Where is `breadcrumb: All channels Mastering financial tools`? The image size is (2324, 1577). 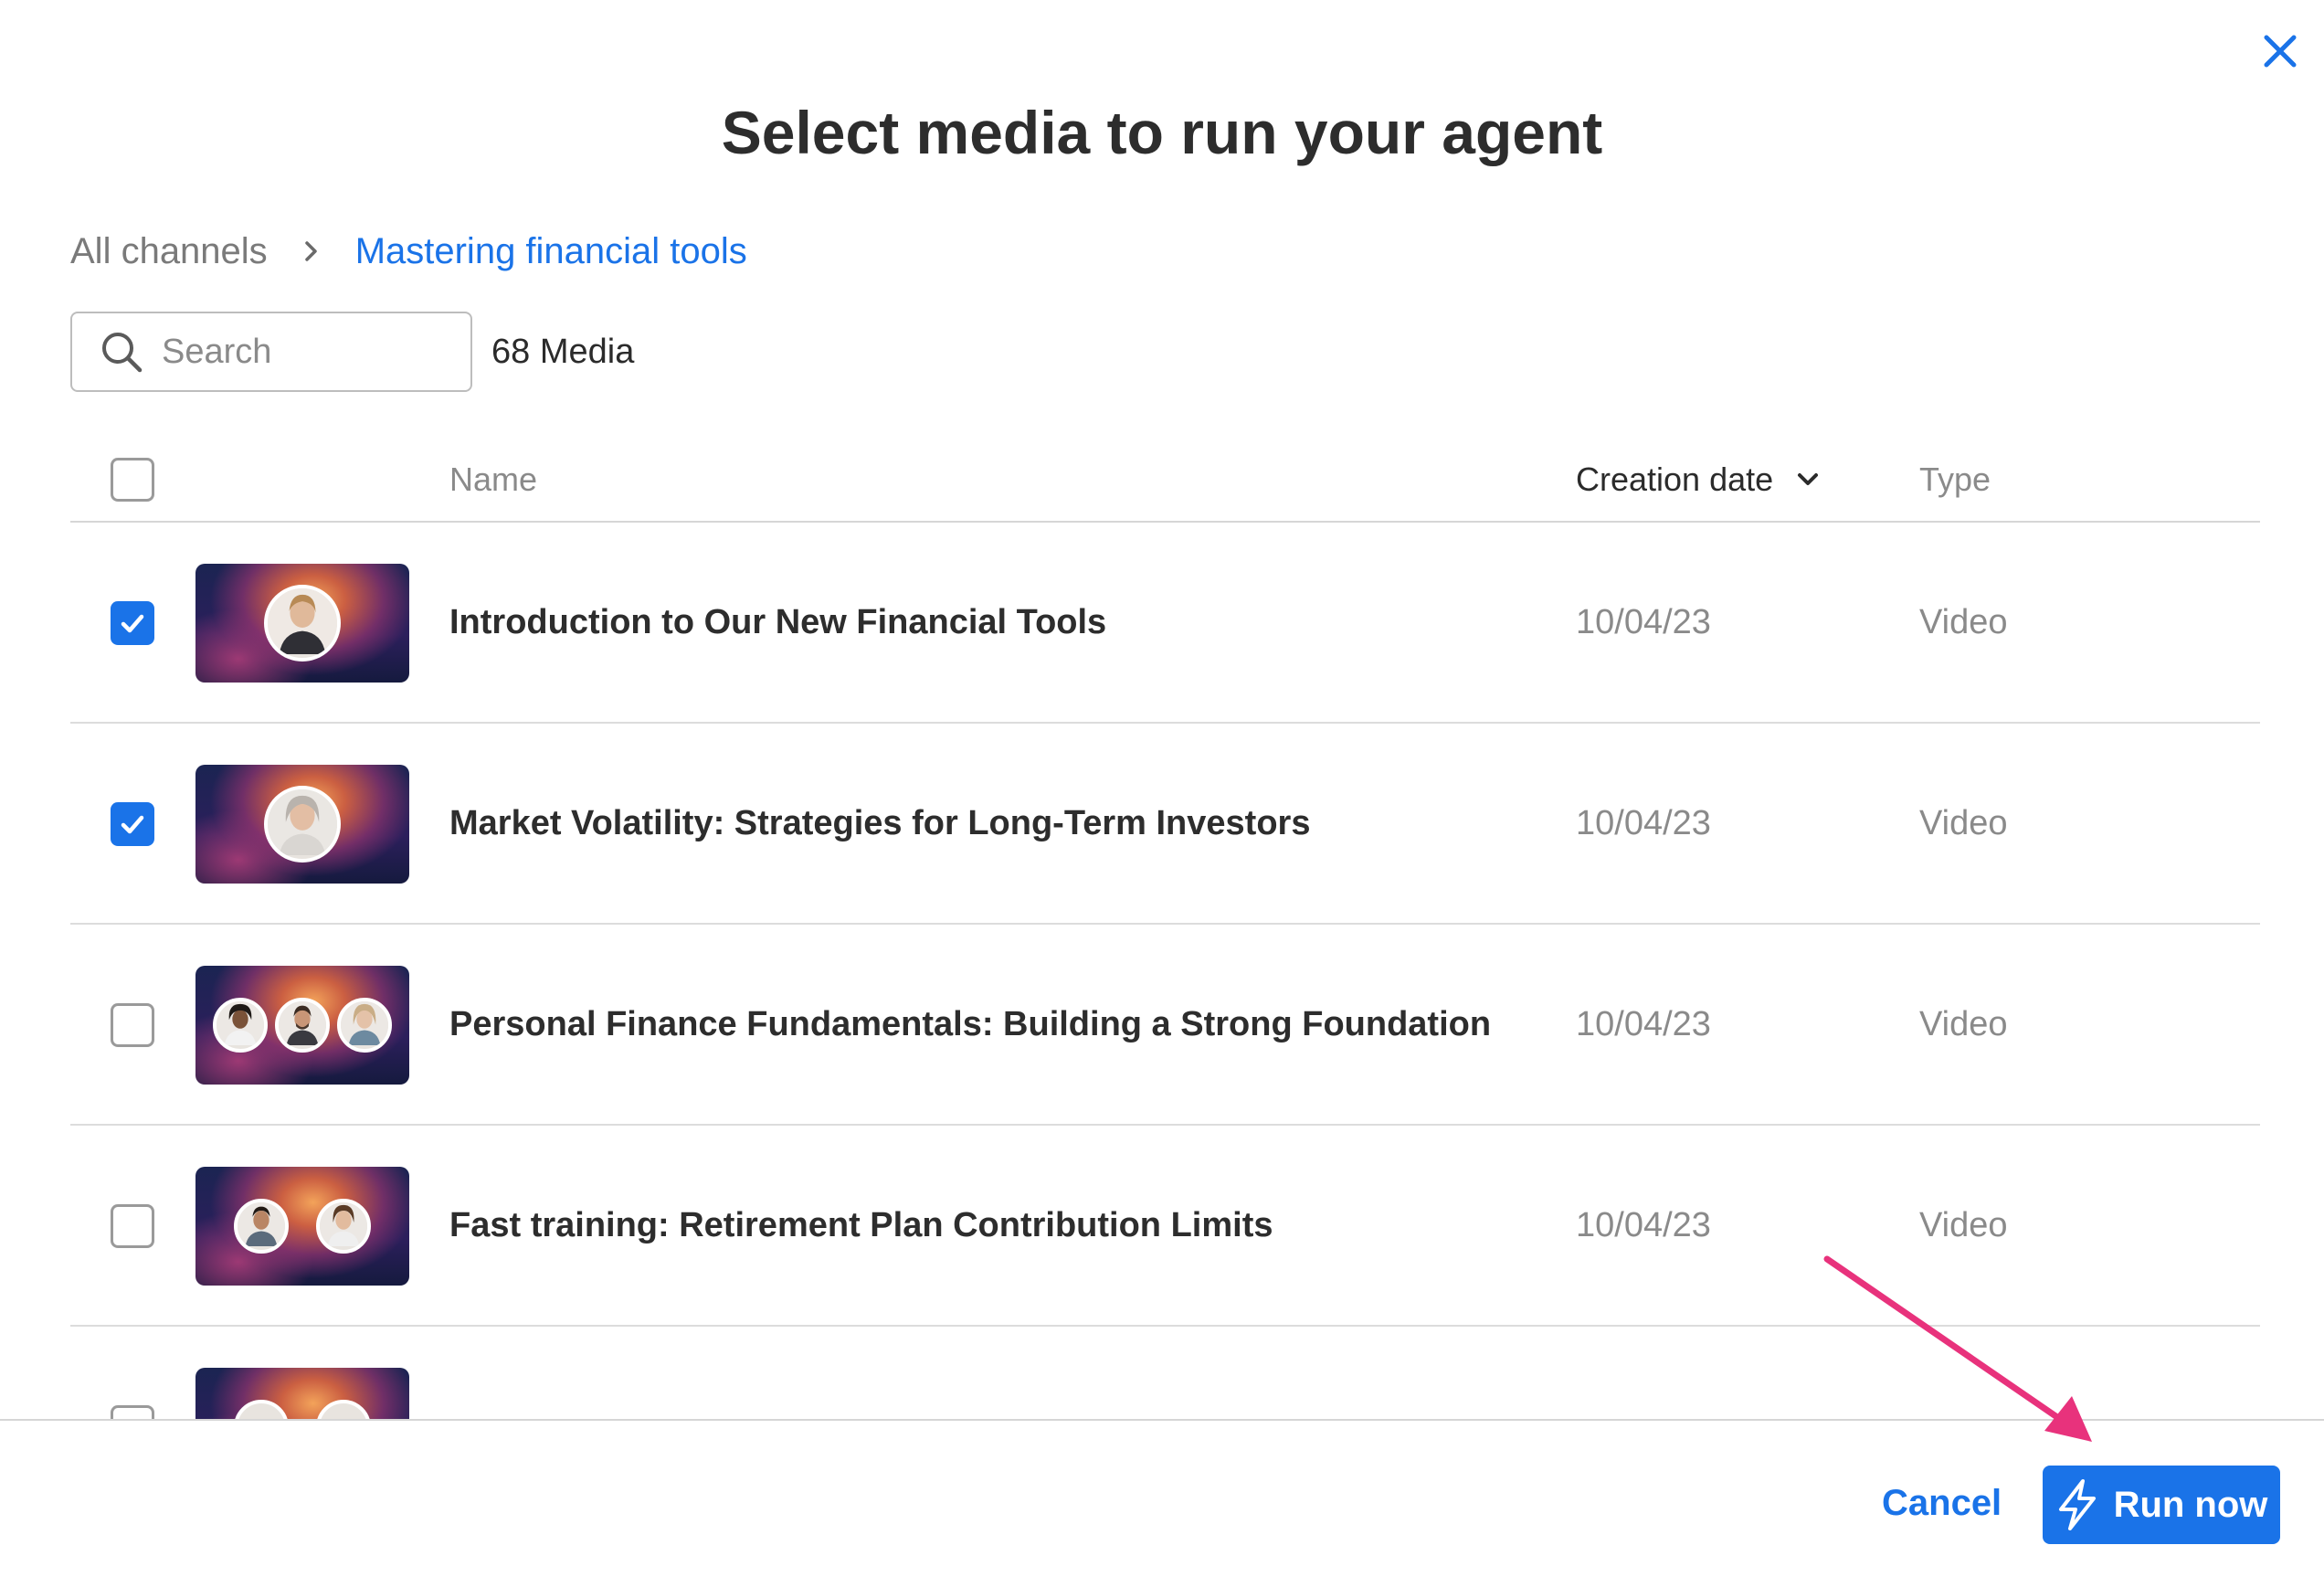 breadcrumb: All channels Mastering financial tools is located at coordinates (408, 251).